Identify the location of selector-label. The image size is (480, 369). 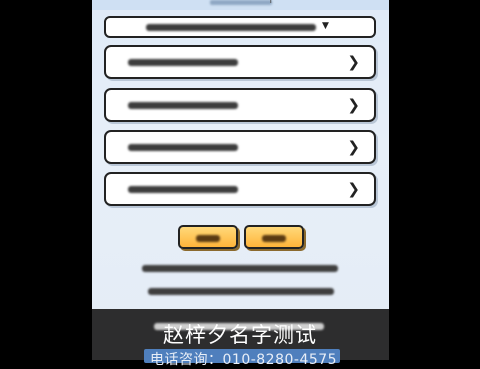
(231, 27).